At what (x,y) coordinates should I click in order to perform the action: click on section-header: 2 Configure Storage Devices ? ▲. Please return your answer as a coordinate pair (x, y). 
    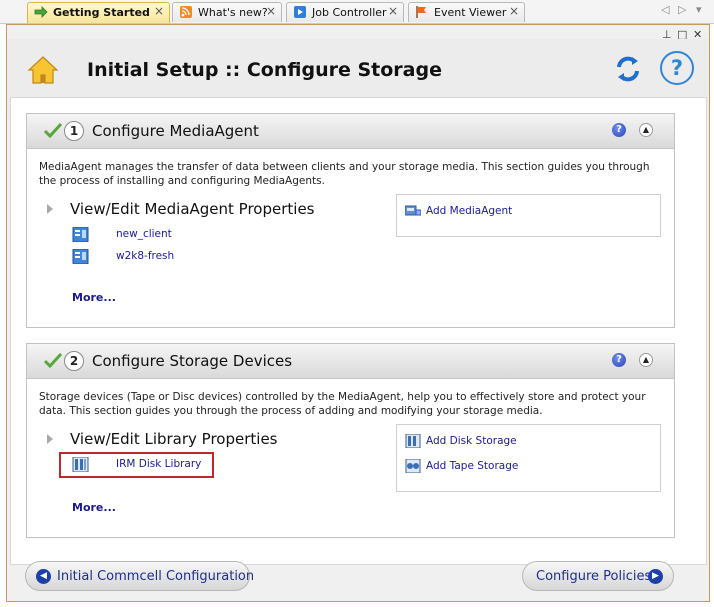
    Looking at the image, I should click on (350, 361).